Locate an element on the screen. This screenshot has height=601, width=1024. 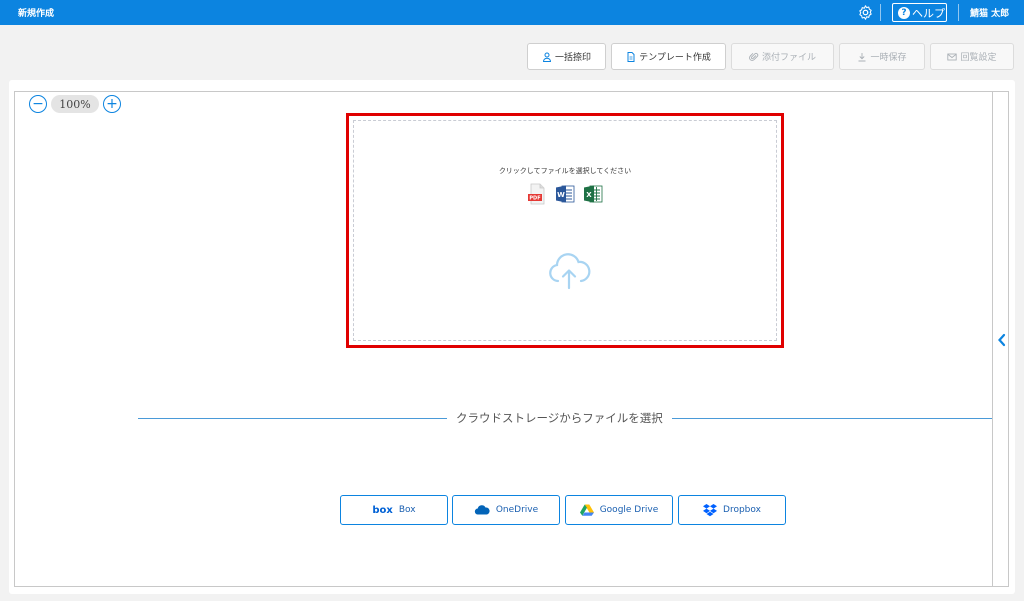
circulation-settings-button: 回覧設定 is located at coordinates (972, 56).